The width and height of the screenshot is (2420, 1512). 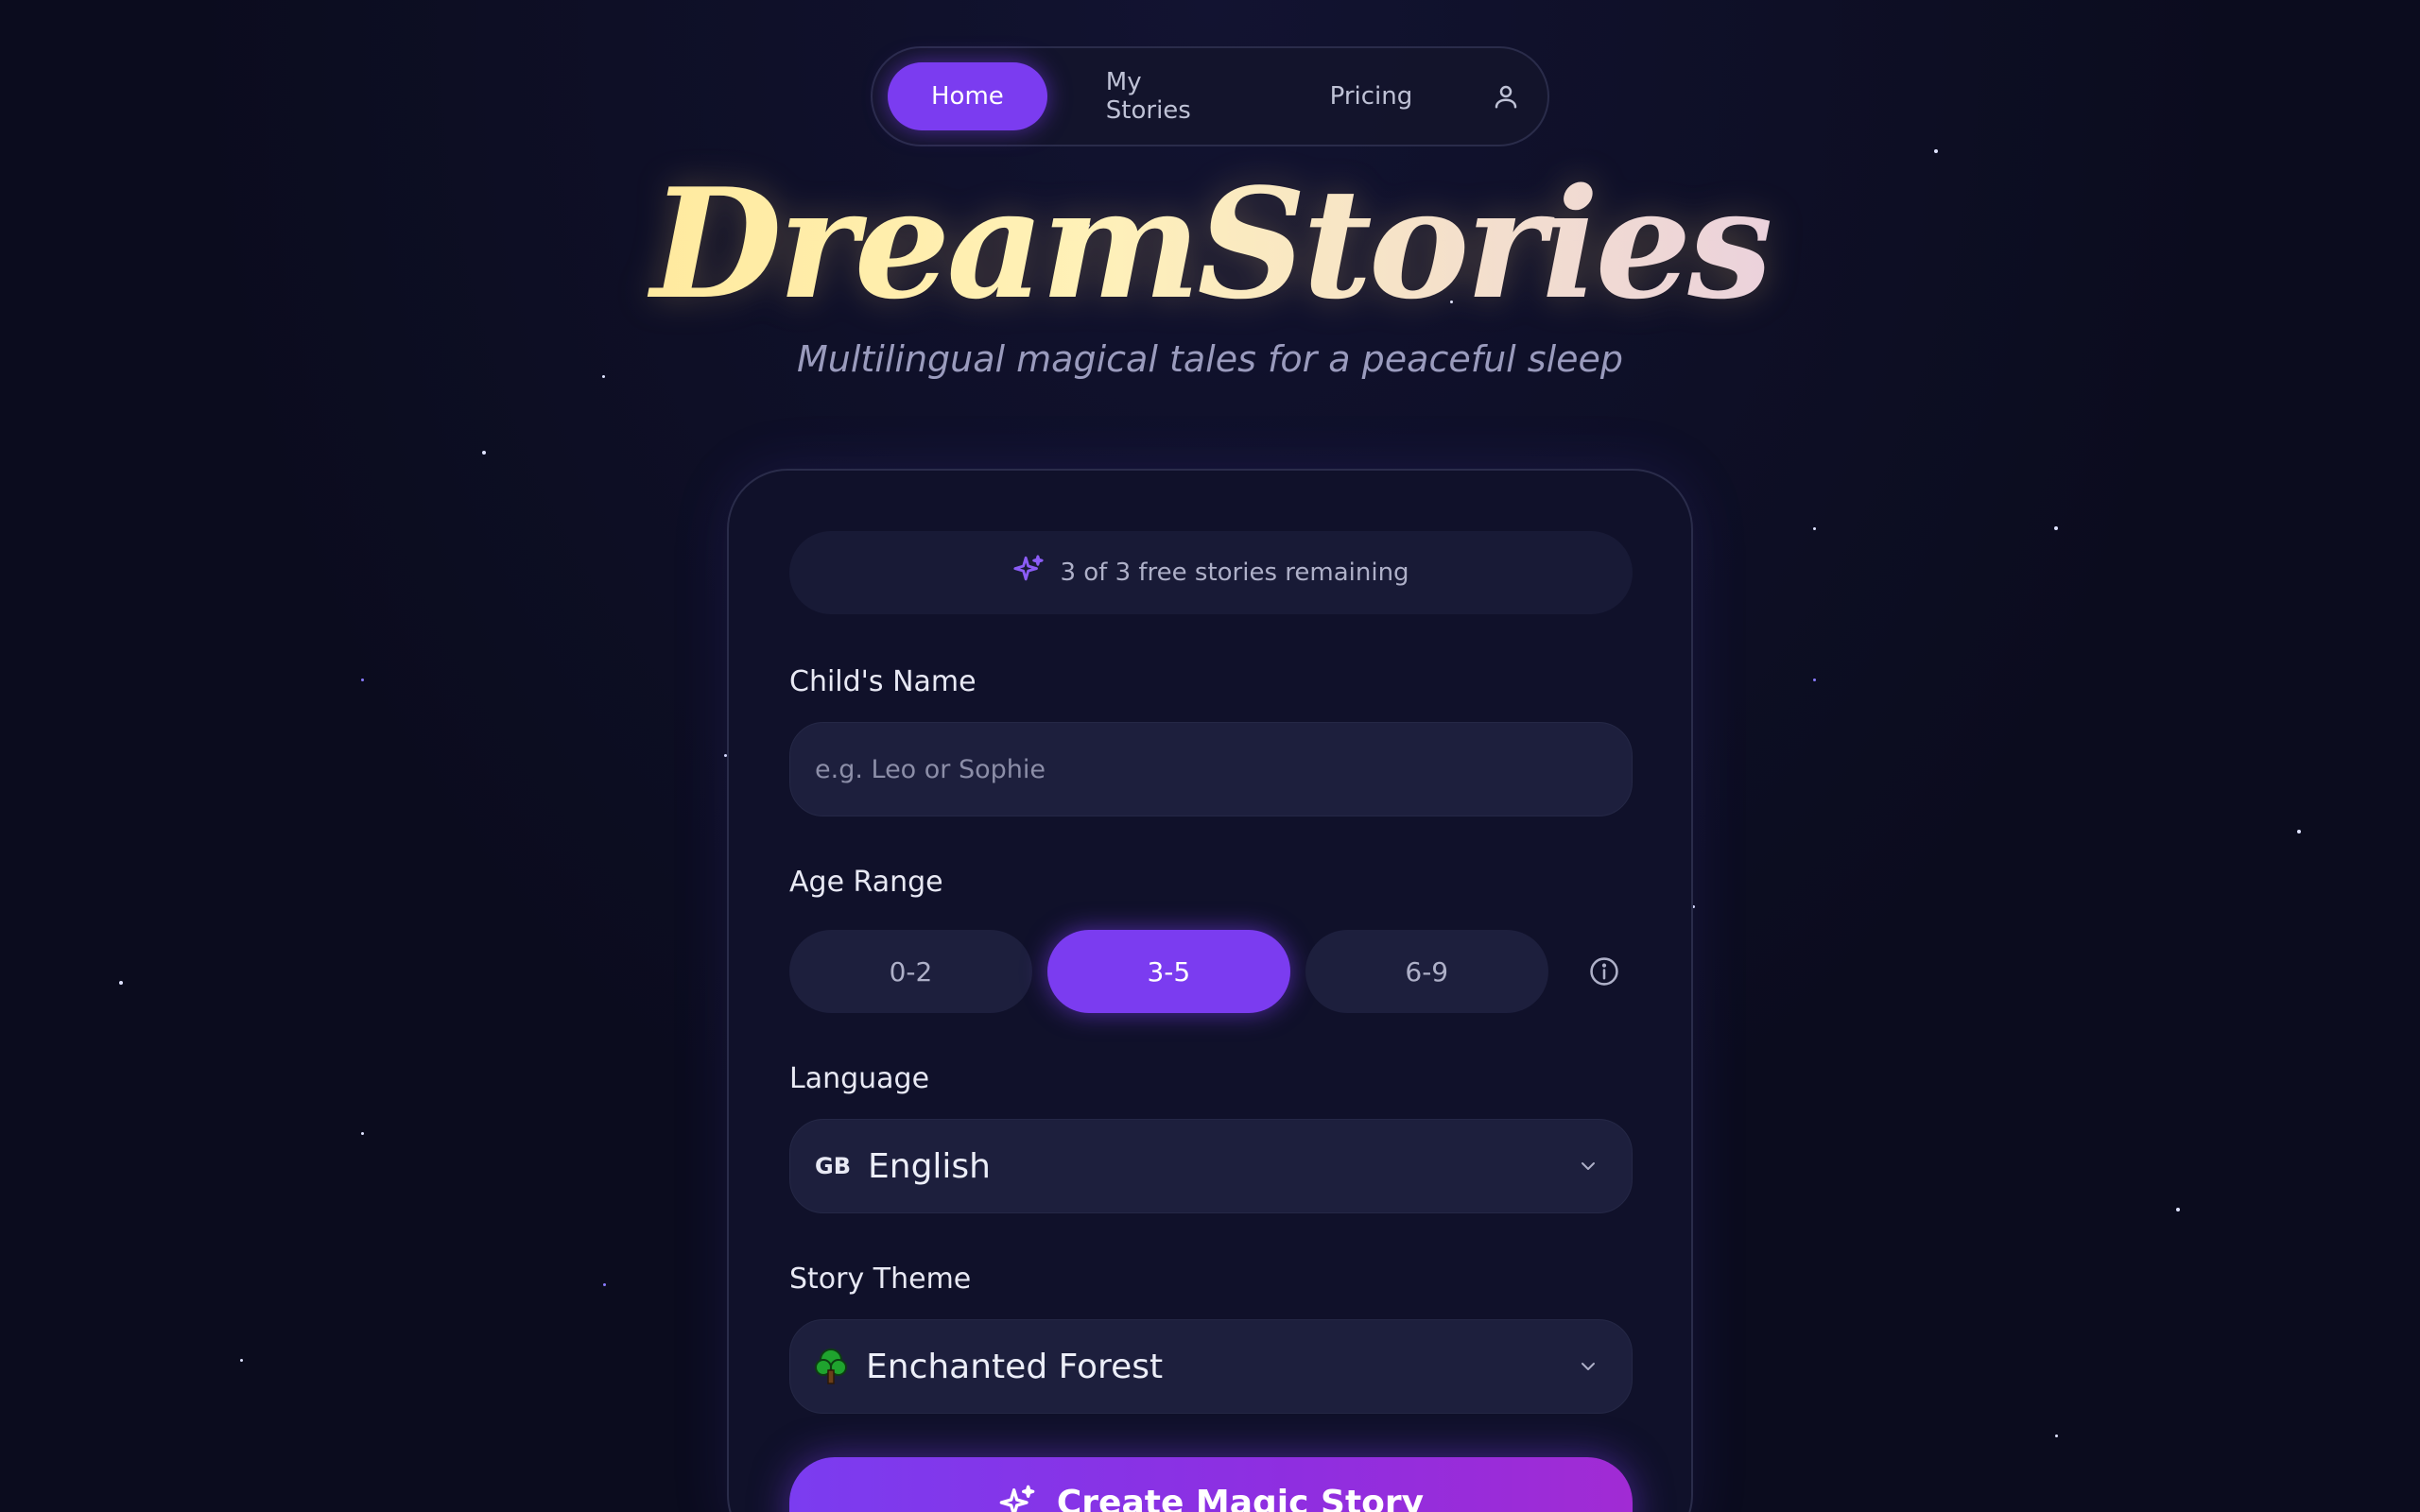 I want to click on free-stories-banner: 3 of 3 free stories remaining, so click(x=1211, y=572).